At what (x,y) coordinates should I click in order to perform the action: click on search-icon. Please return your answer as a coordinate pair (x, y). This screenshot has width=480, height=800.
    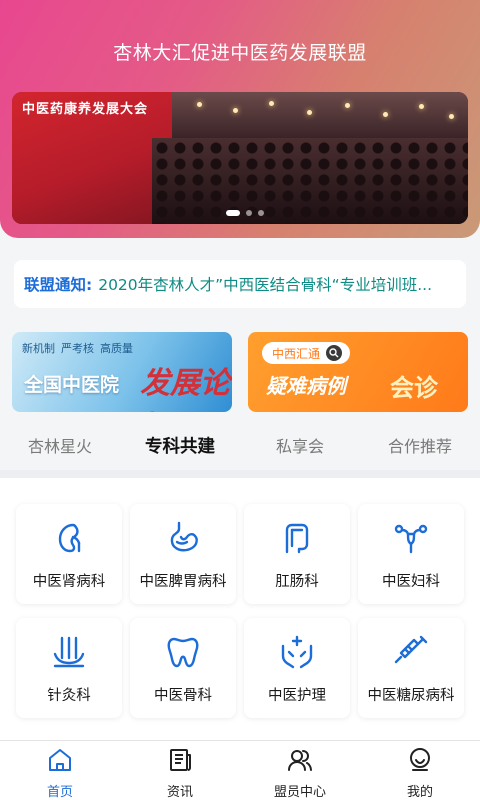
    Looking at the image, I should click on (334, 353).